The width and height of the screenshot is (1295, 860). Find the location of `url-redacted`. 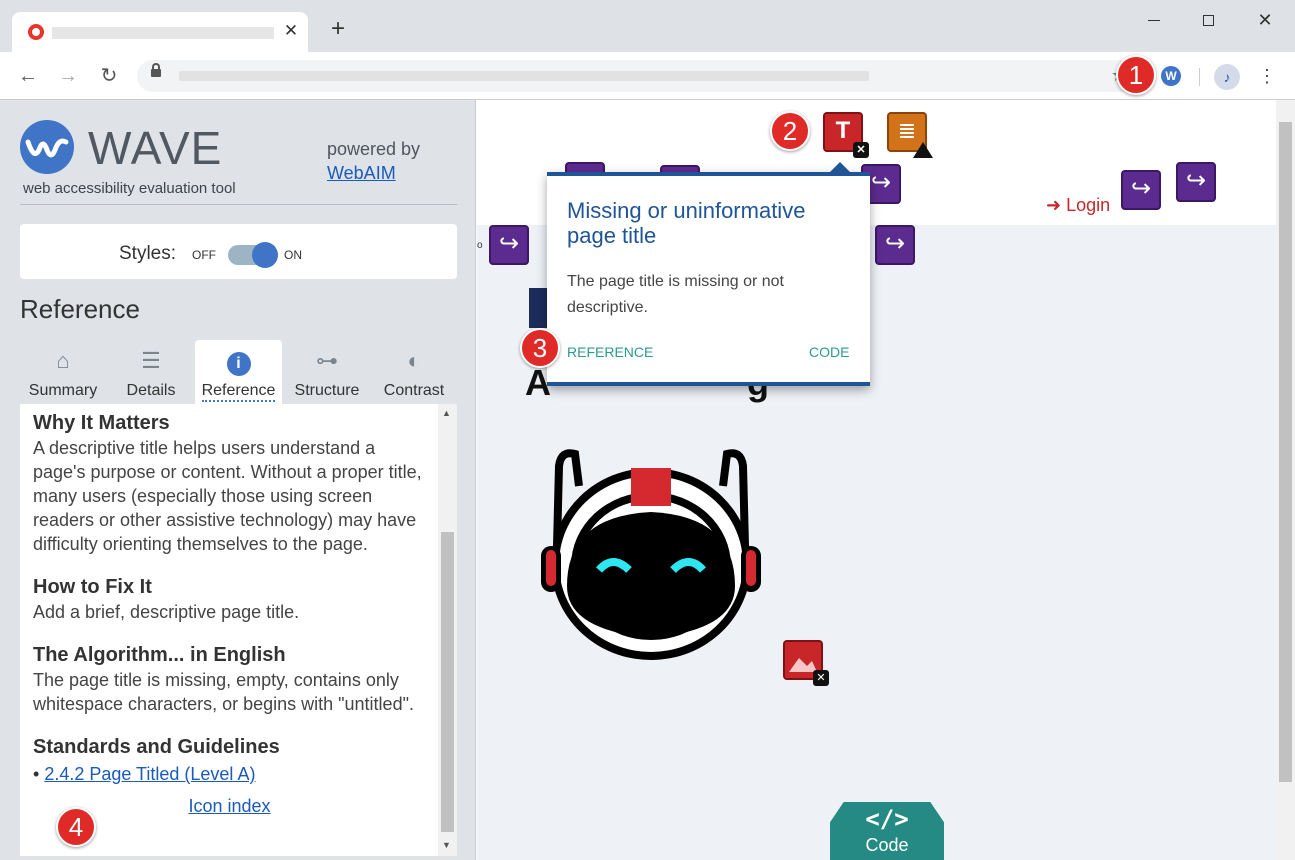

url-redacted is located at coordinates (524, 76).